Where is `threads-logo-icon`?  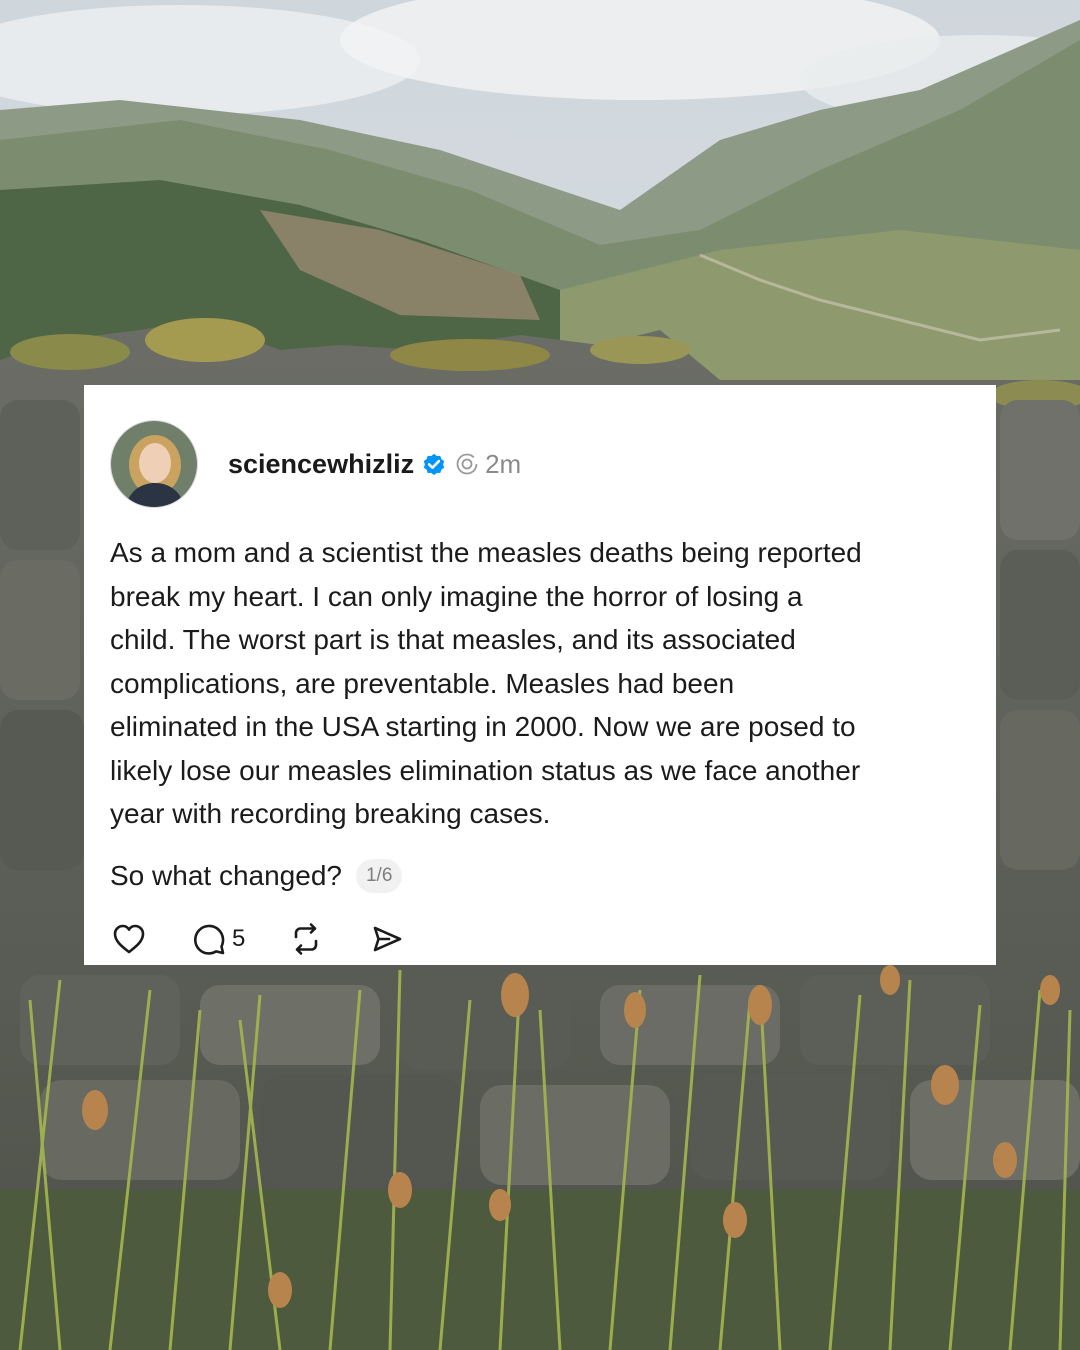 threads-logo-icon is located at coordinates (467, 464).